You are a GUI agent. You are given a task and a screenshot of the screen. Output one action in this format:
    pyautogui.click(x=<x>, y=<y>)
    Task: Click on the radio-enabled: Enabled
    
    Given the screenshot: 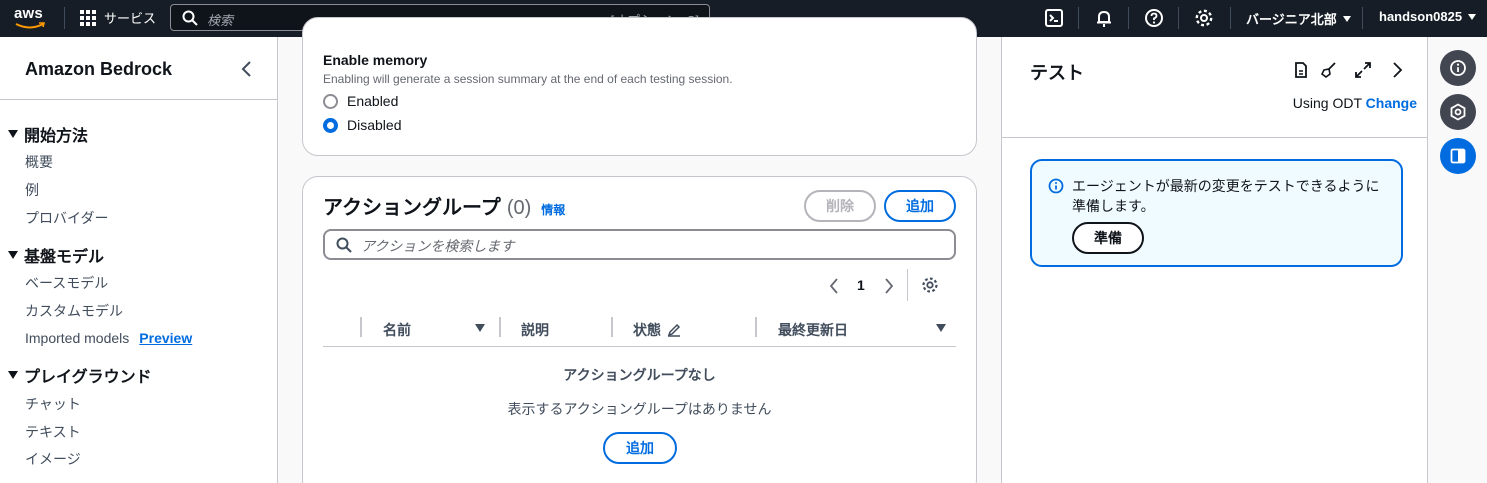 What is the action you would take?
    pyautogui.click(x=360, y=101)
    